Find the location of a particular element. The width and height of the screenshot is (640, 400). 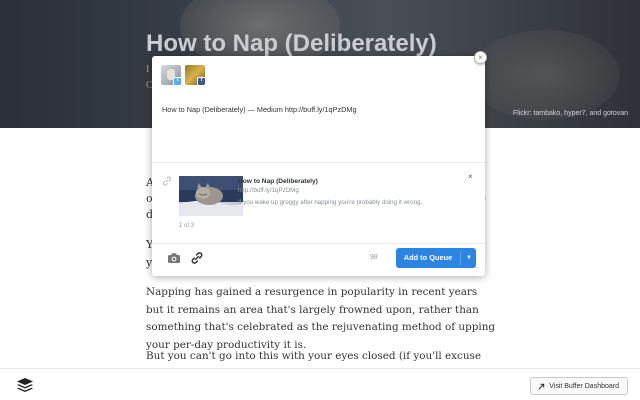

close-composer-button: × is located at coordinates (480, 57).